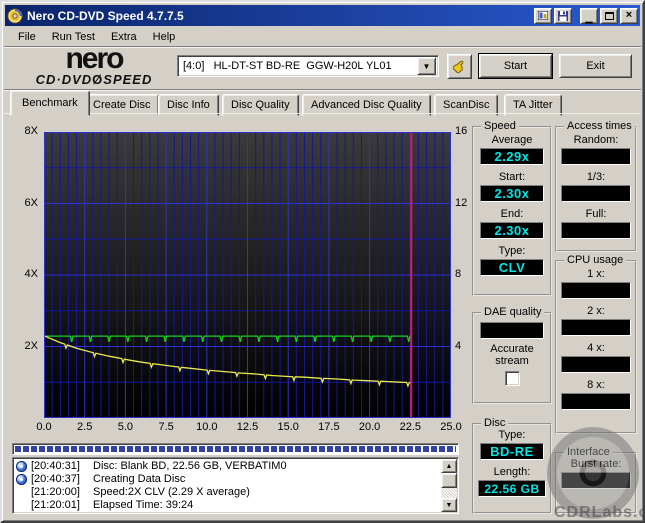 This screenshot has width=645, height=523. Describe the element at coordinates (512, 472) in the screenshot. I see `disc-length-label: Length:` at that location.